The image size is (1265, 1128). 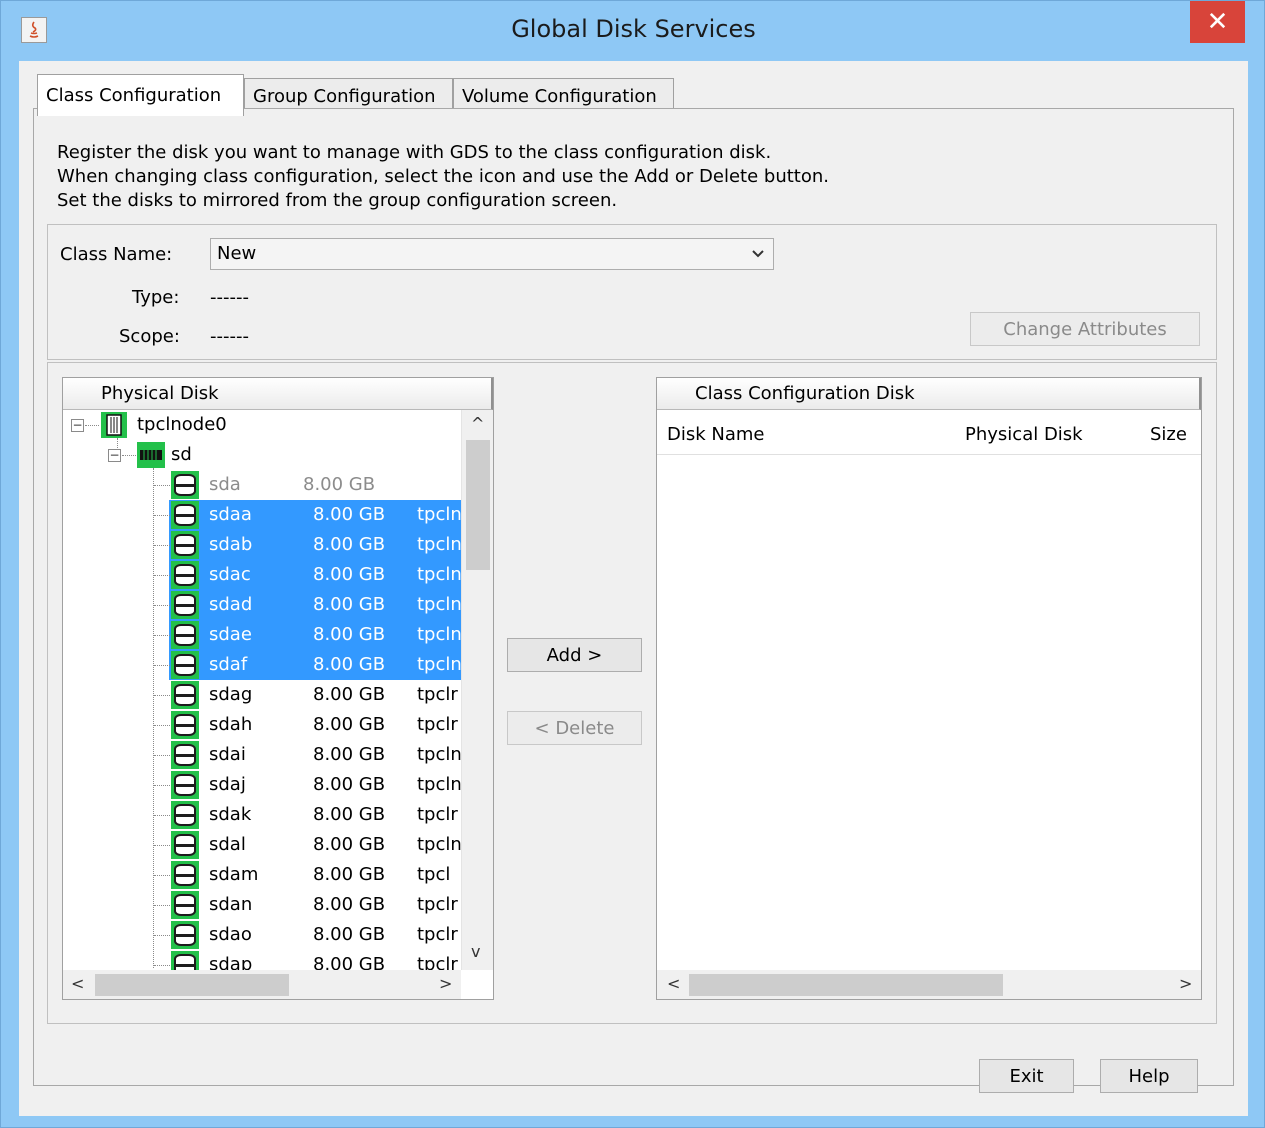 I want to click on disk-row: sdaf 8.00 GB tpcln, so click(x=262, y=665).